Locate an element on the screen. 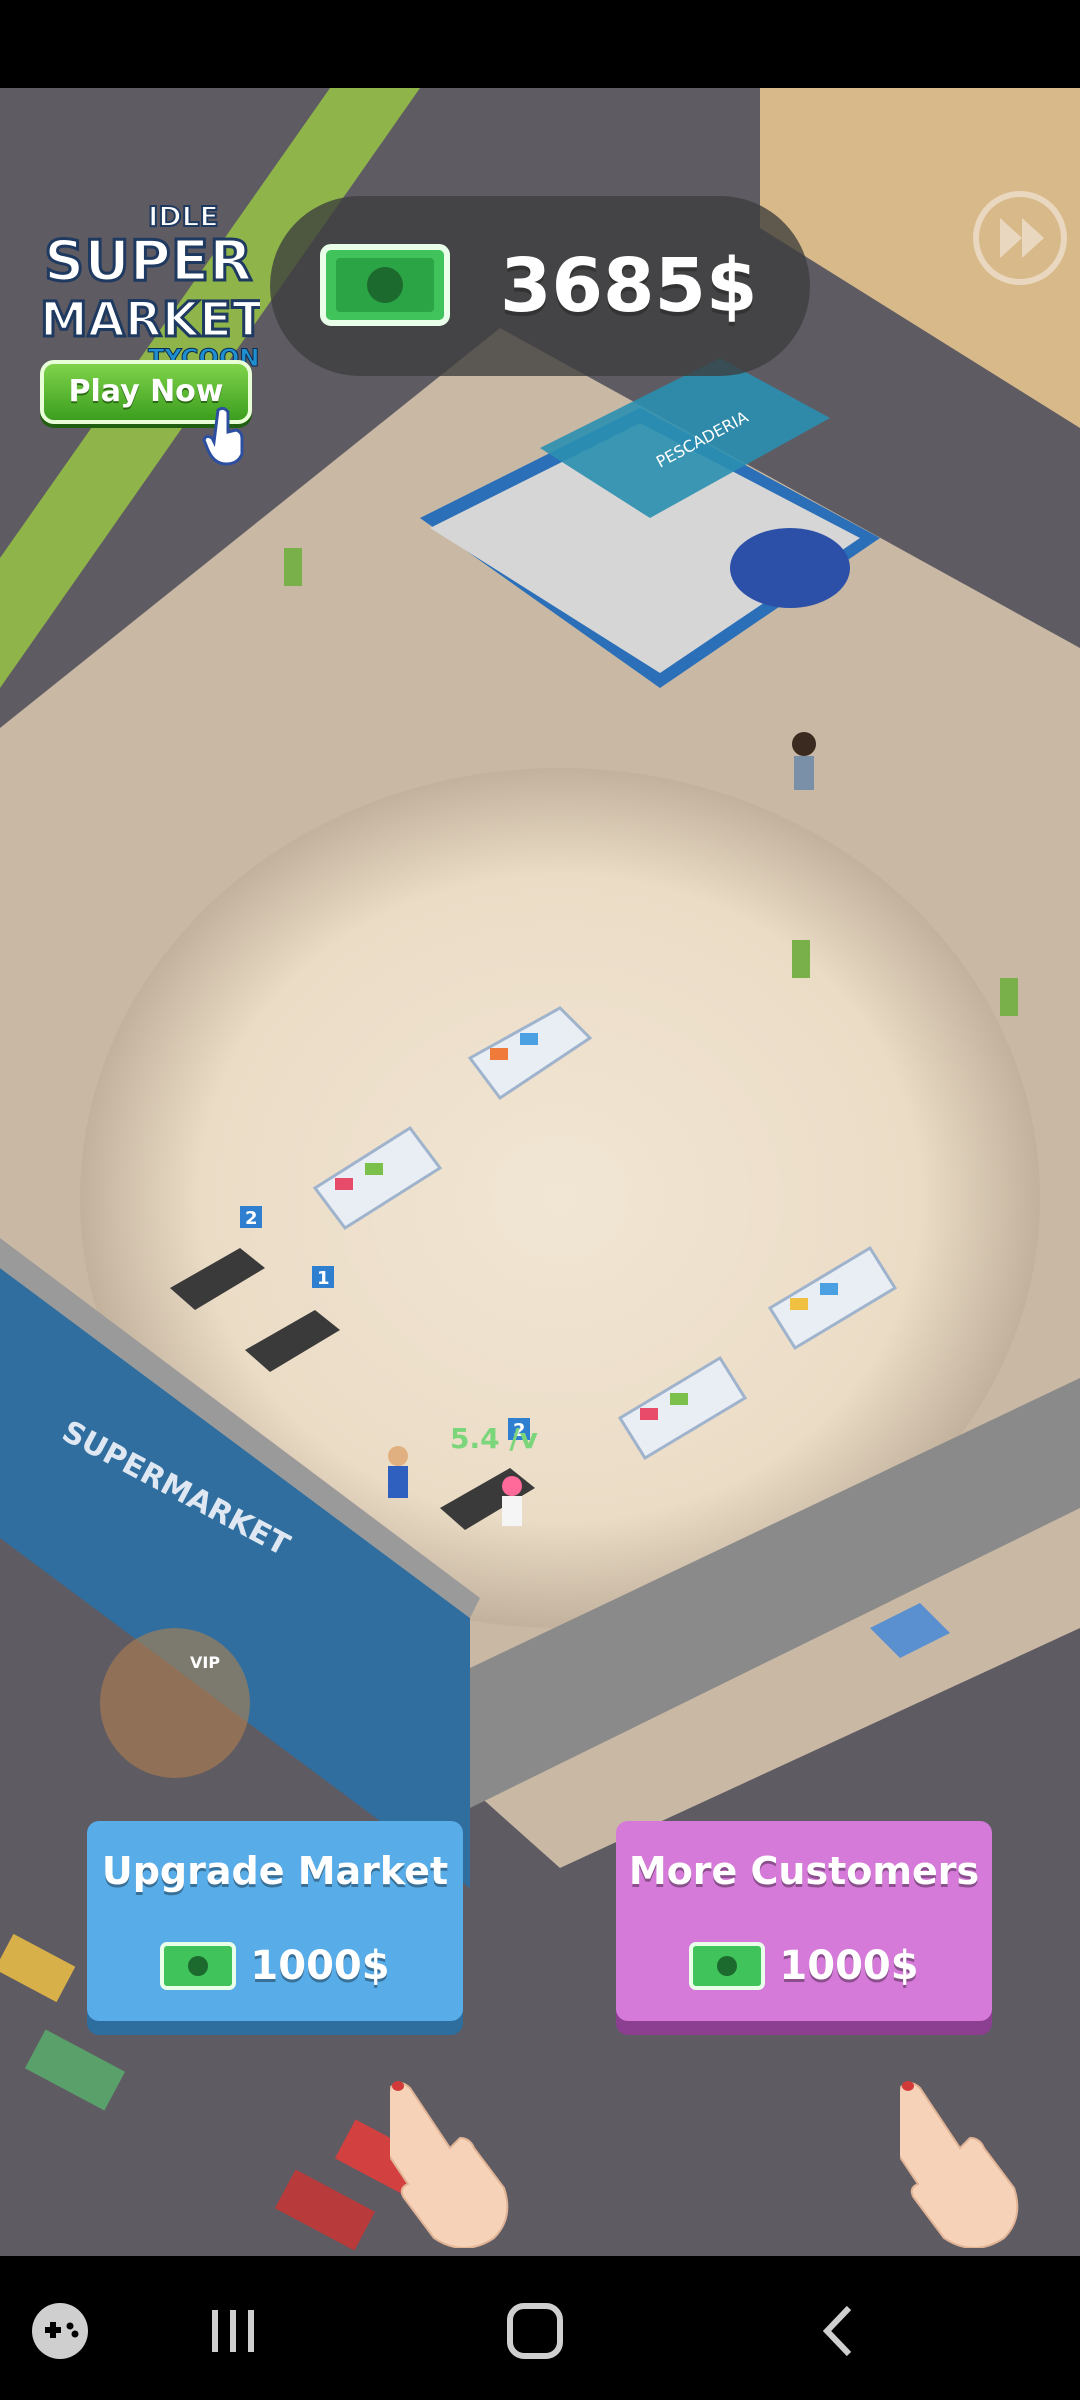 The image size is (1080, 2400). navigation-bar is located at coordinates (540, 2328).